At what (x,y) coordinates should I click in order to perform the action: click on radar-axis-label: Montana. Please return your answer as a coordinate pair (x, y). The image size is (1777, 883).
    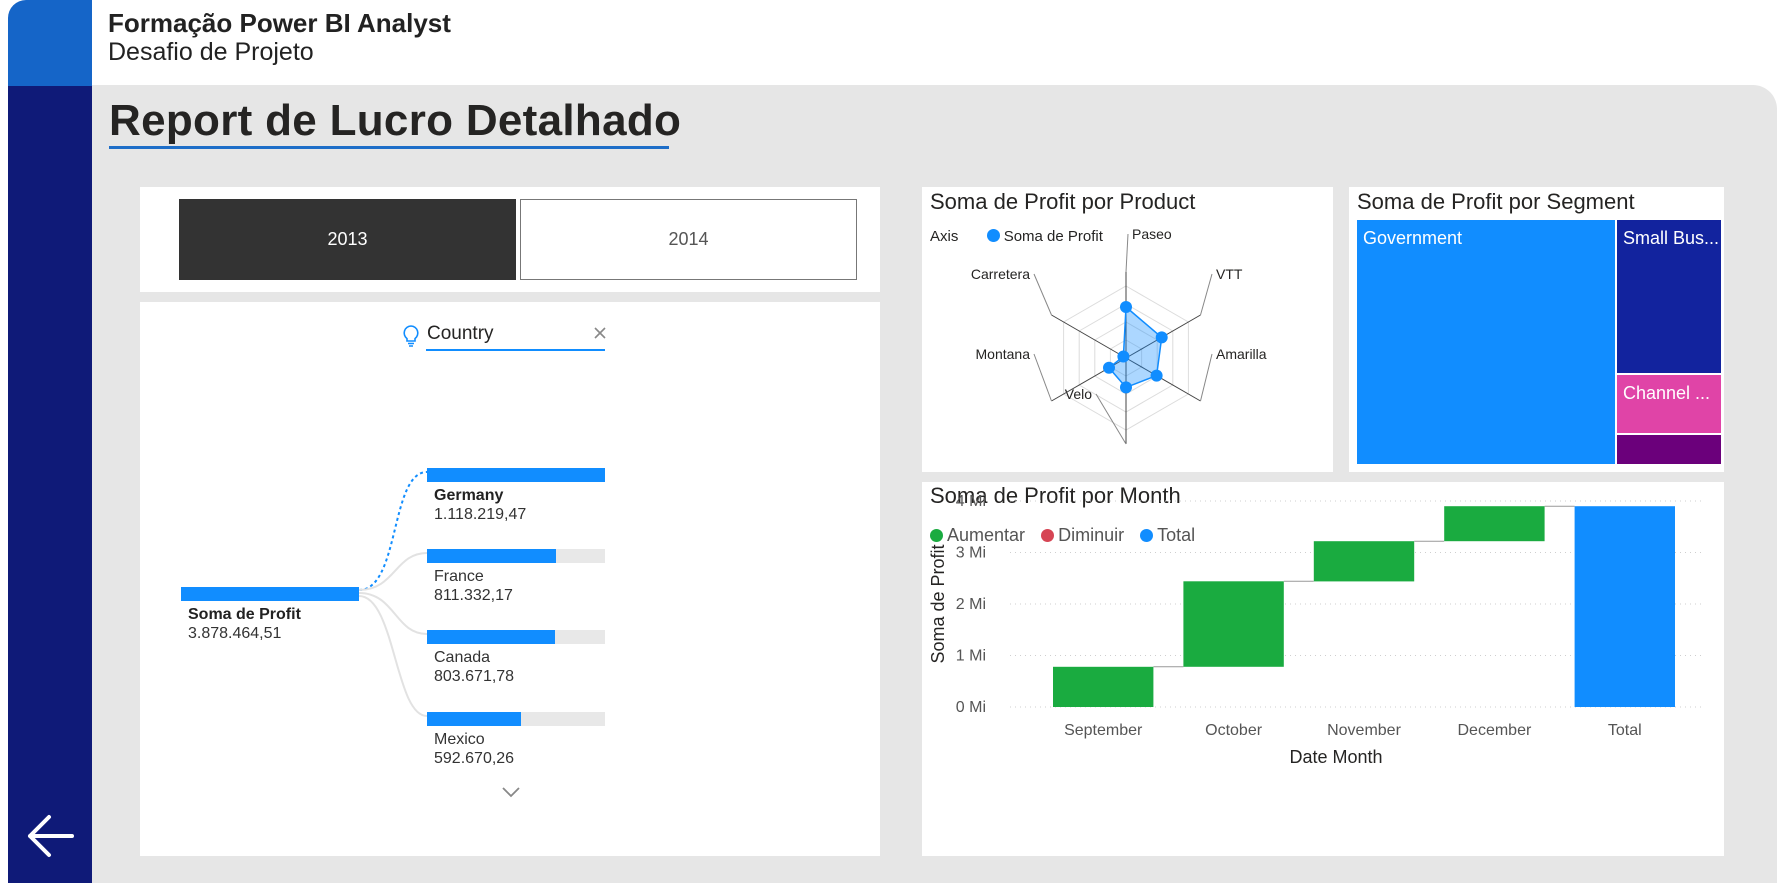
    Looking at the image, I should click on (1003, 354).